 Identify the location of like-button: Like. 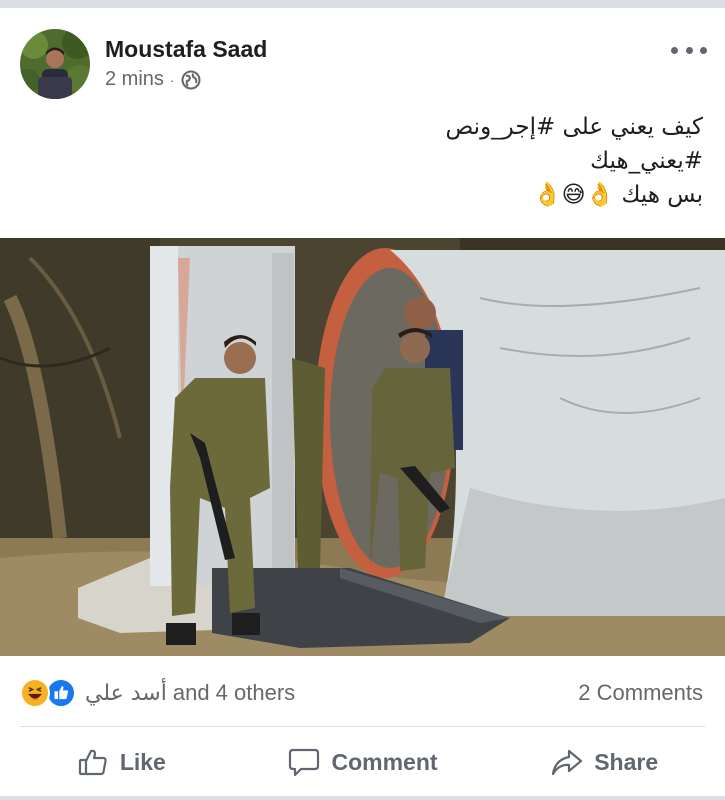
(121, 762).